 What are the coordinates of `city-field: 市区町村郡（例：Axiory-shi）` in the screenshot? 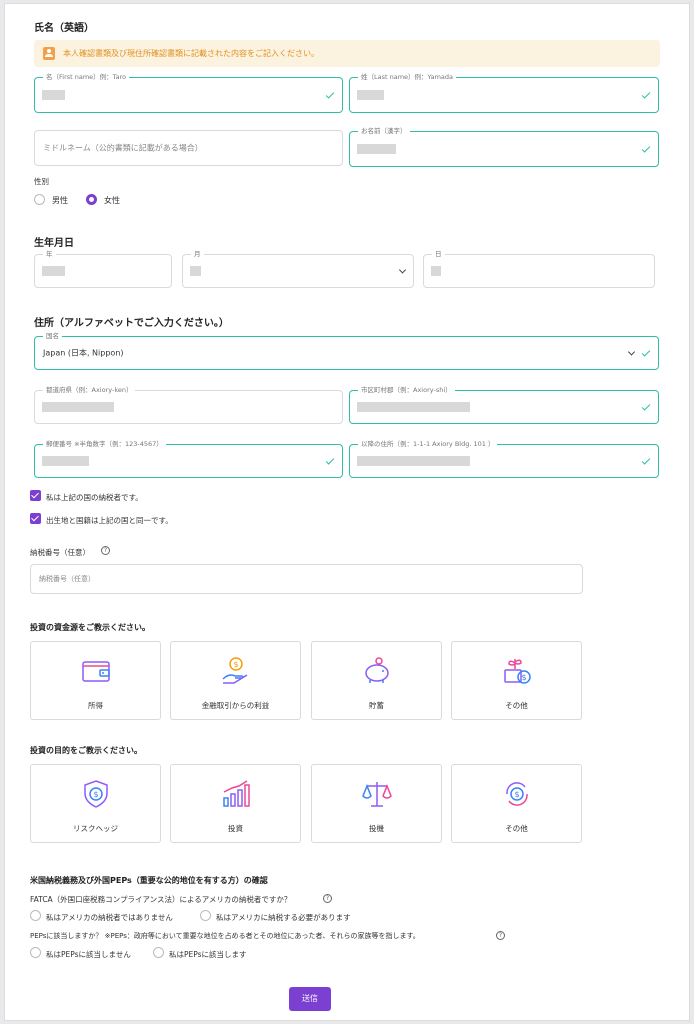 It's located at (504, 405).